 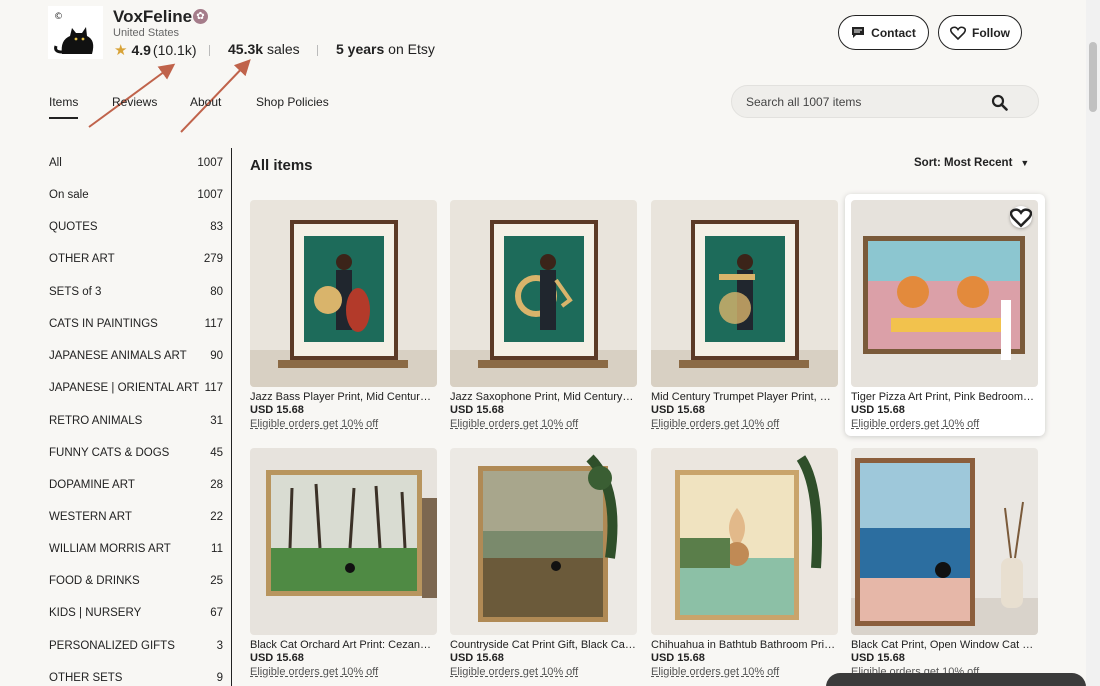 What do you see at coordinates (94, 581) in the screenshot?
I see `sidebar-item-label: FOOD & DRINKS` at bounding box center [94, 581].